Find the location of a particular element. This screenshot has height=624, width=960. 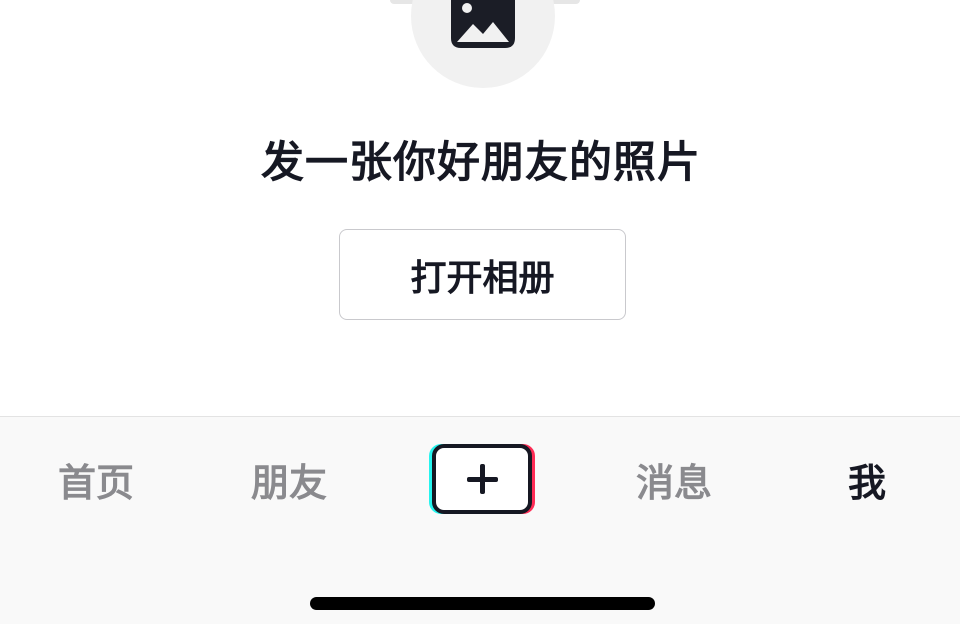

open-album-button: 打开相册 is located at coordinates (482, 274).